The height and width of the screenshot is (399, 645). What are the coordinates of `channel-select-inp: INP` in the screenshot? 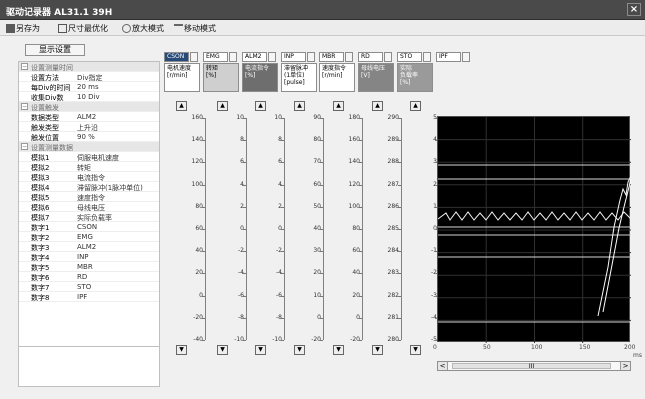 It's located at (293, 57).